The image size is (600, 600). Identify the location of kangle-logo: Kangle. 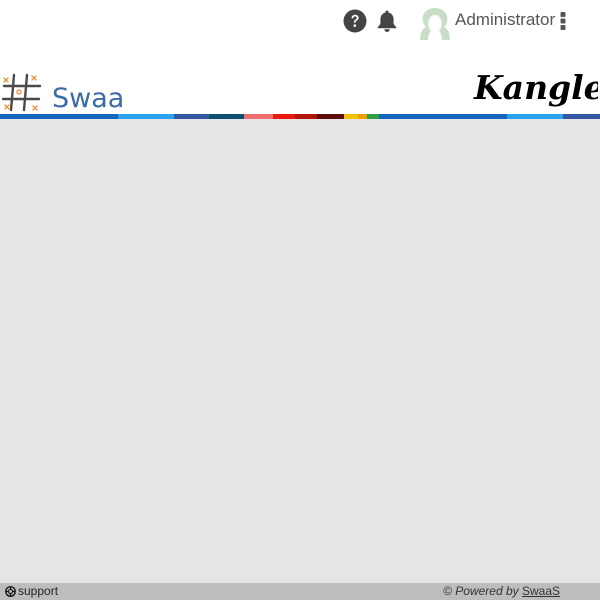
(534, 90).